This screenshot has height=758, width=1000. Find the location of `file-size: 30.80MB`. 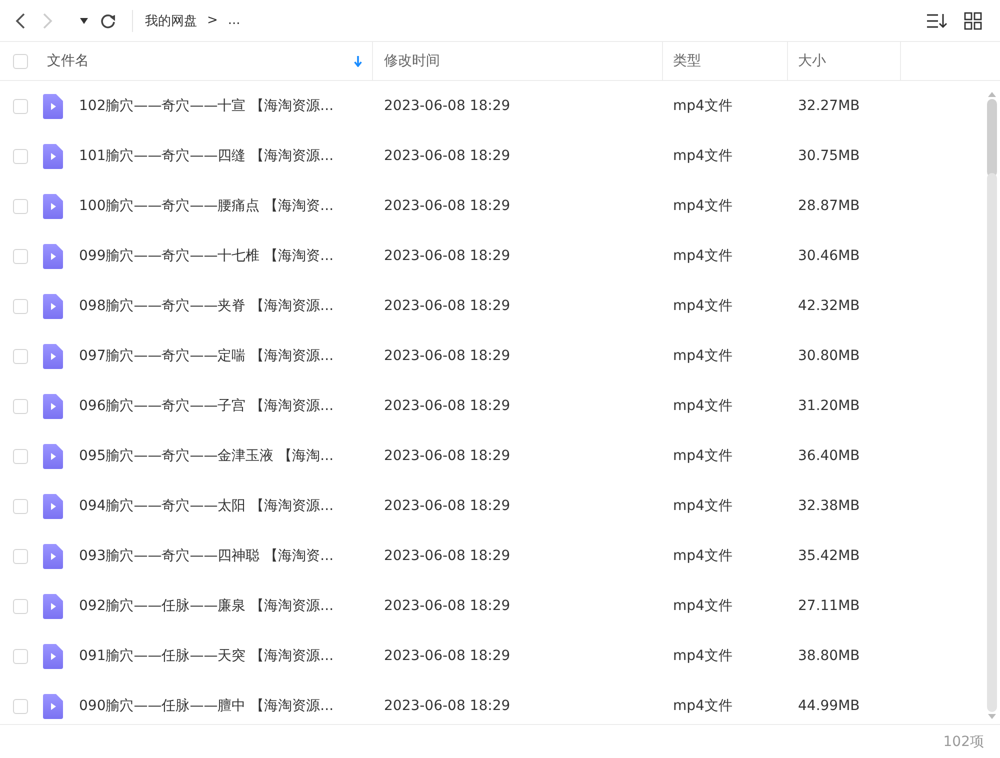

file-size: 30.80MB is located at coordinates (829, 356).